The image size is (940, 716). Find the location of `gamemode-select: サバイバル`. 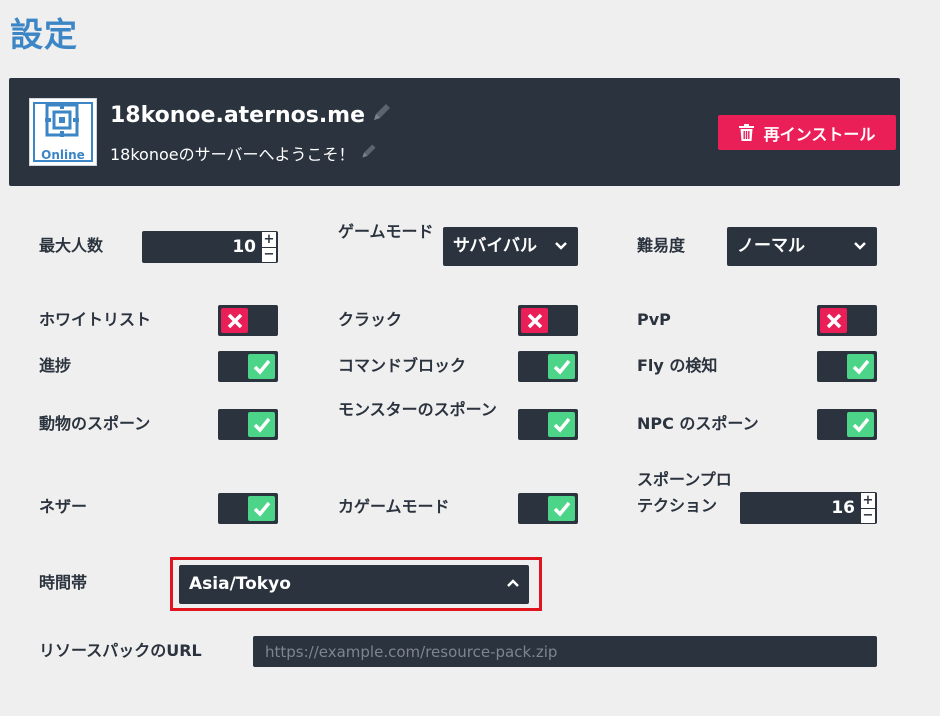

gamemode-select: サバイバル is located at coordinates (510, 246).